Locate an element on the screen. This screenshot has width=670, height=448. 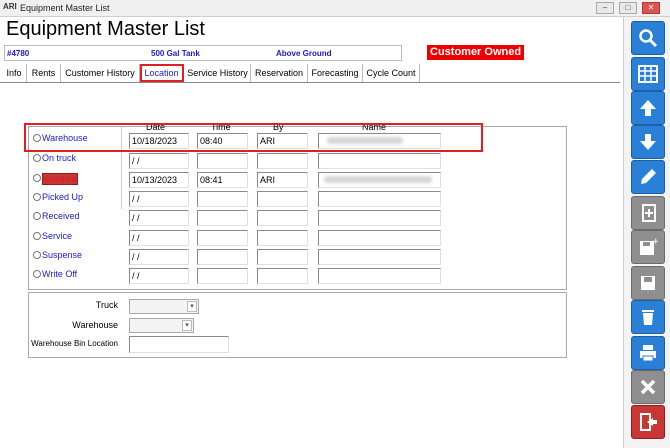
search-icon is located at coordinates (648, 38).